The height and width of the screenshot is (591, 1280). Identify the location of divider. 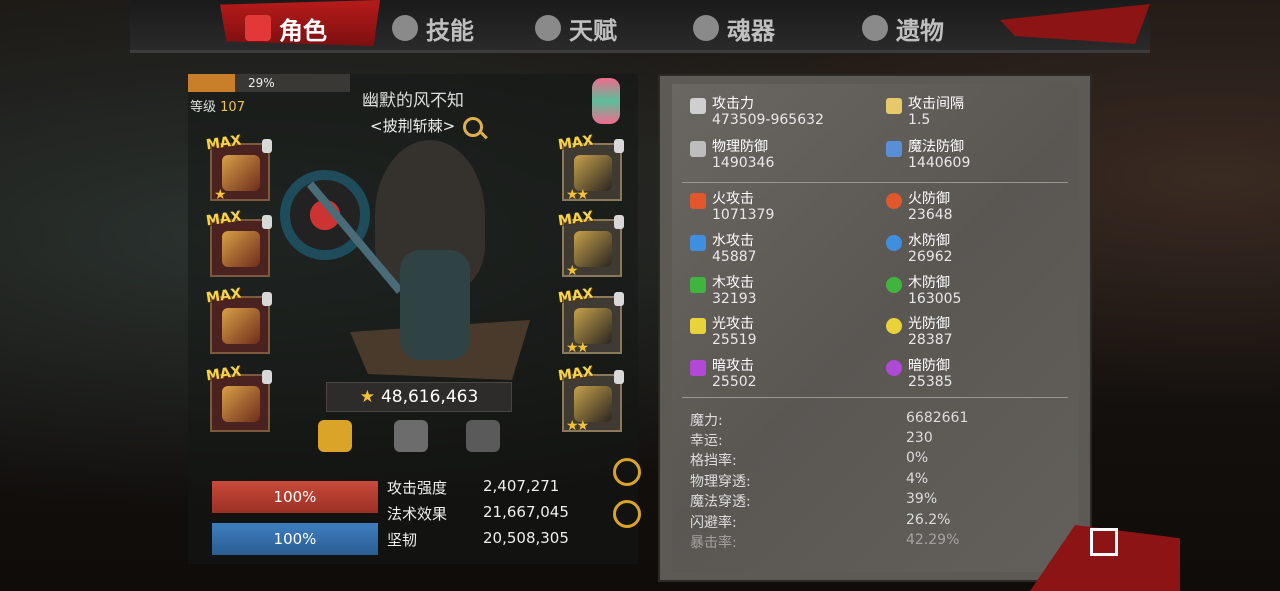
(875, 182).